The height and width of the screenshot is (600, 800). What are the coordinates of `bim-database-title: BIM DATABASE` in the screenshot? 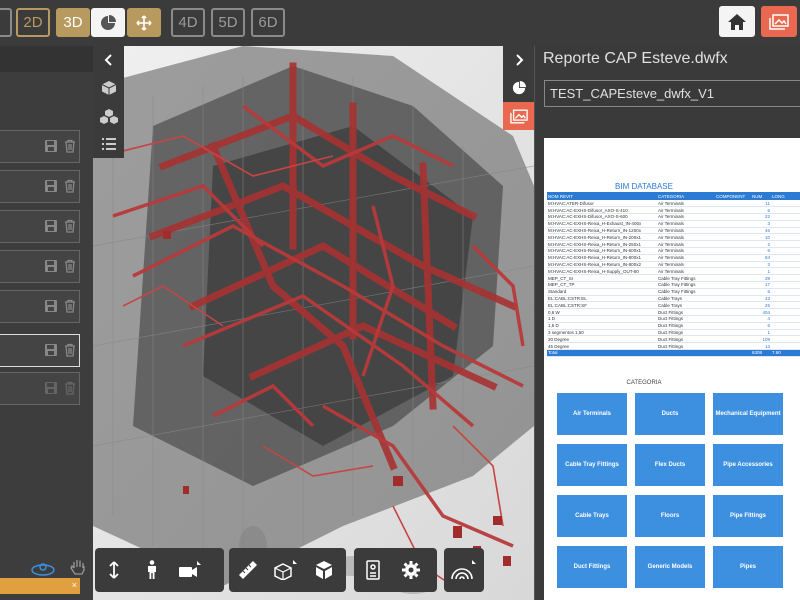 It's located at (644, 186).